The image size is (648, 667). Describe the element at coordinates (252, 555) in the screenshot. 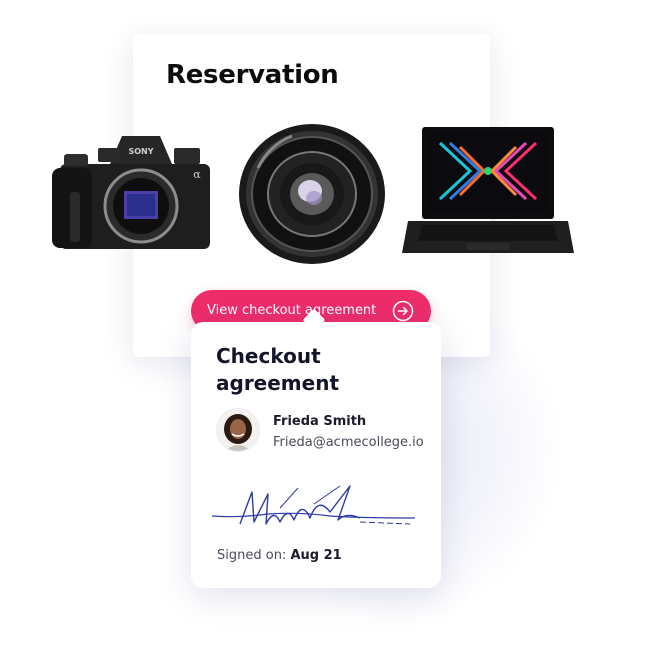

I see `signed-on-label: Signed on:` at that location.